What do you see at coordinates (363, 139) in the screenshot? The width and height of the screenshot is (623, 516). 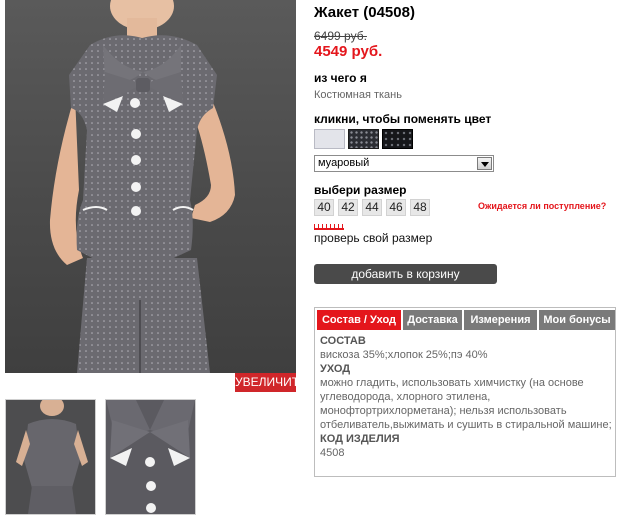 I see `color-swatch-dotted-gray` at bounding box center [363, 139].